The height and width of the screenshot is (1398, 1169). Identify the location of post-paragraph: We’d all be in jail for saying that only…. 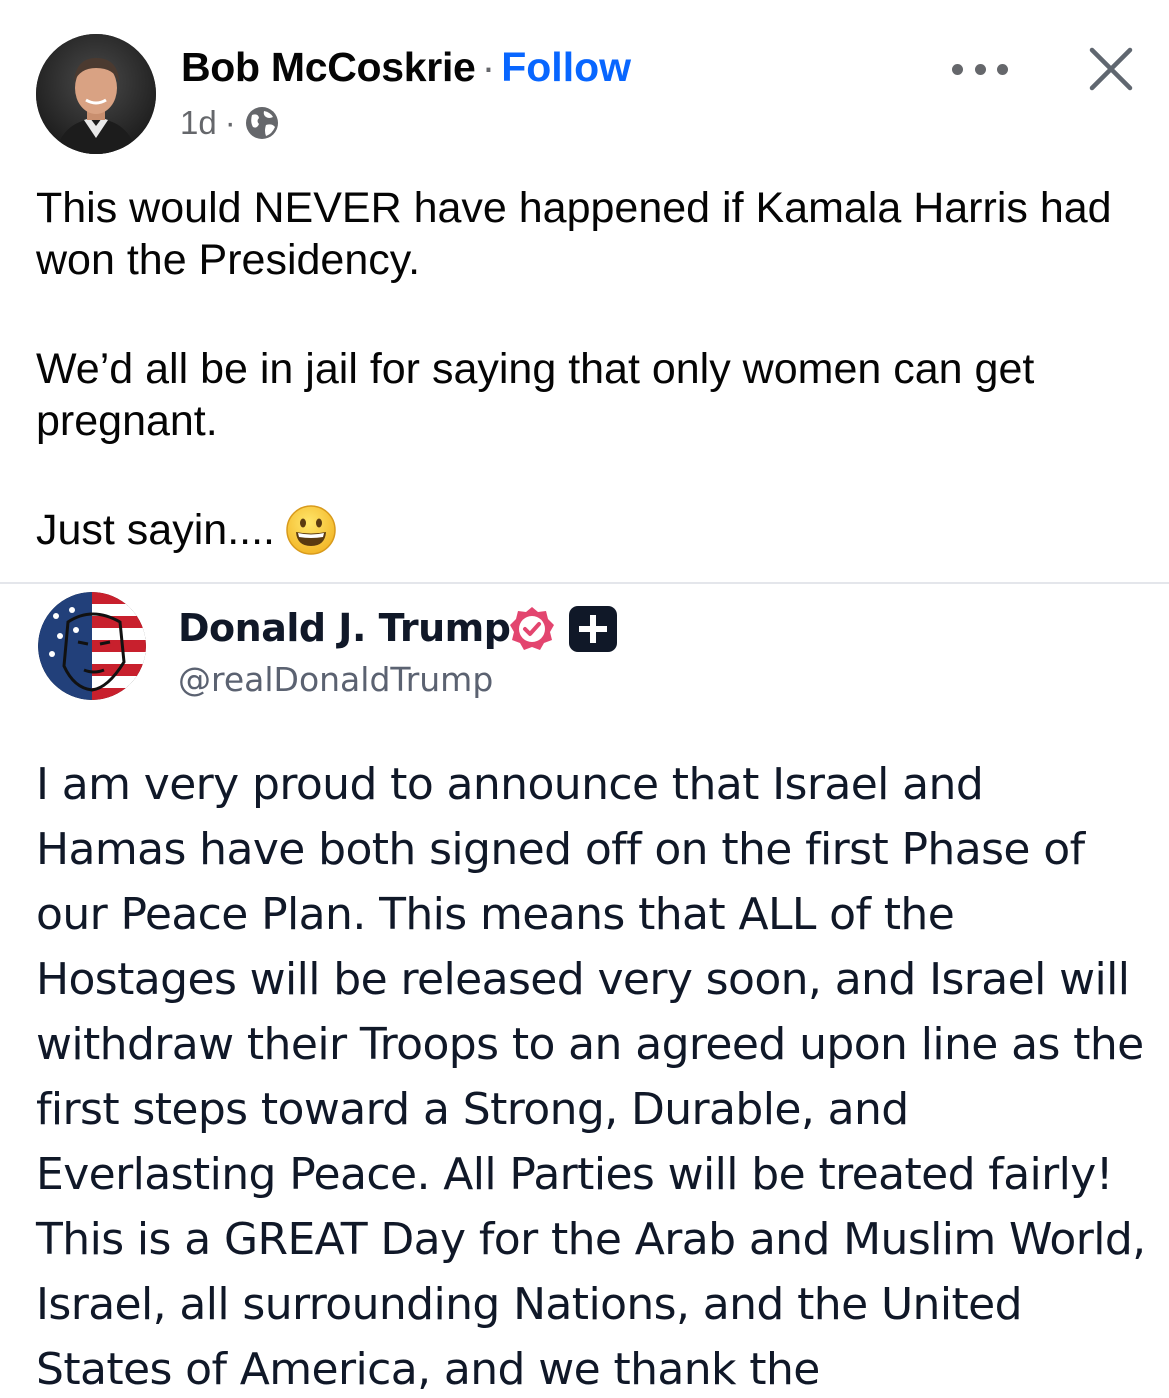
(535, 395).